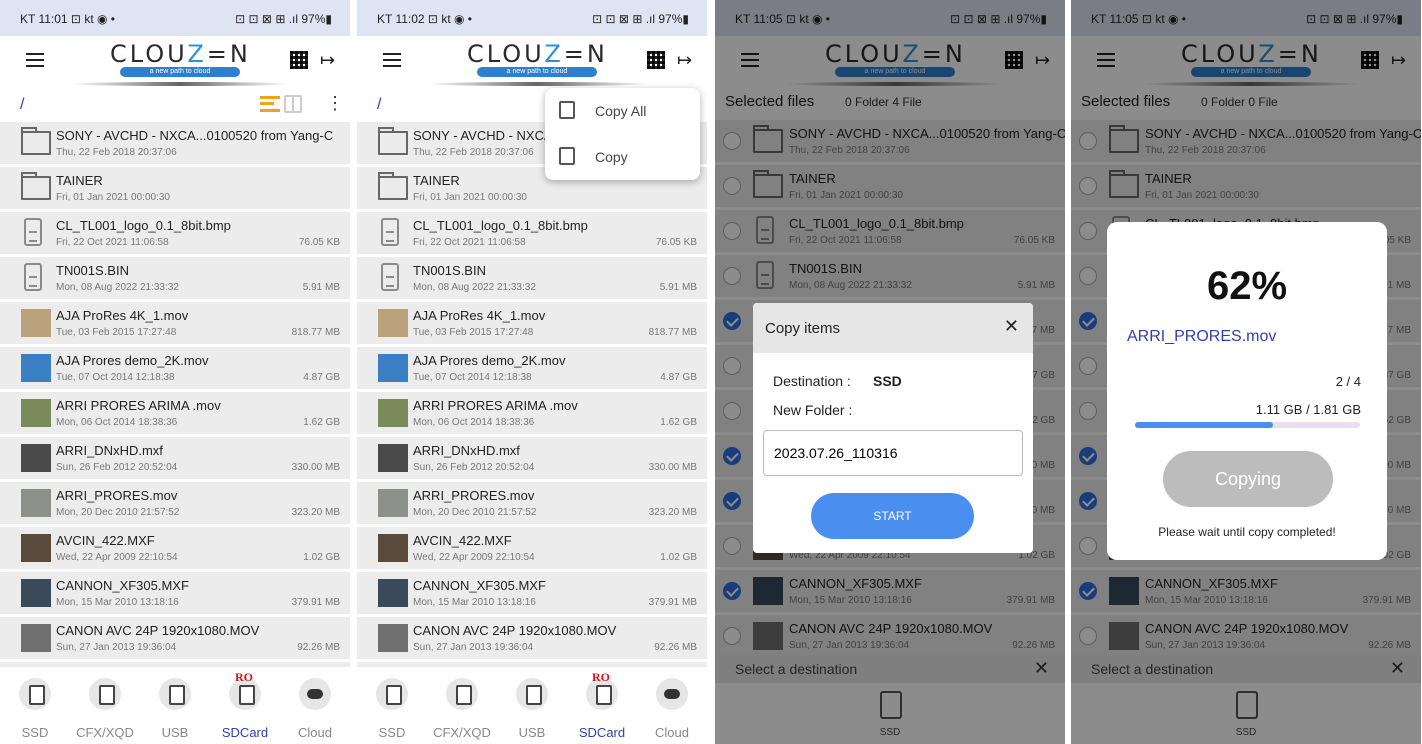 The width and height of the screenshot is (1422, 744). What do you see at coordinates (893, 453) in the screenshot?
I see `new-folder-input` at bounding box center [893, 453].